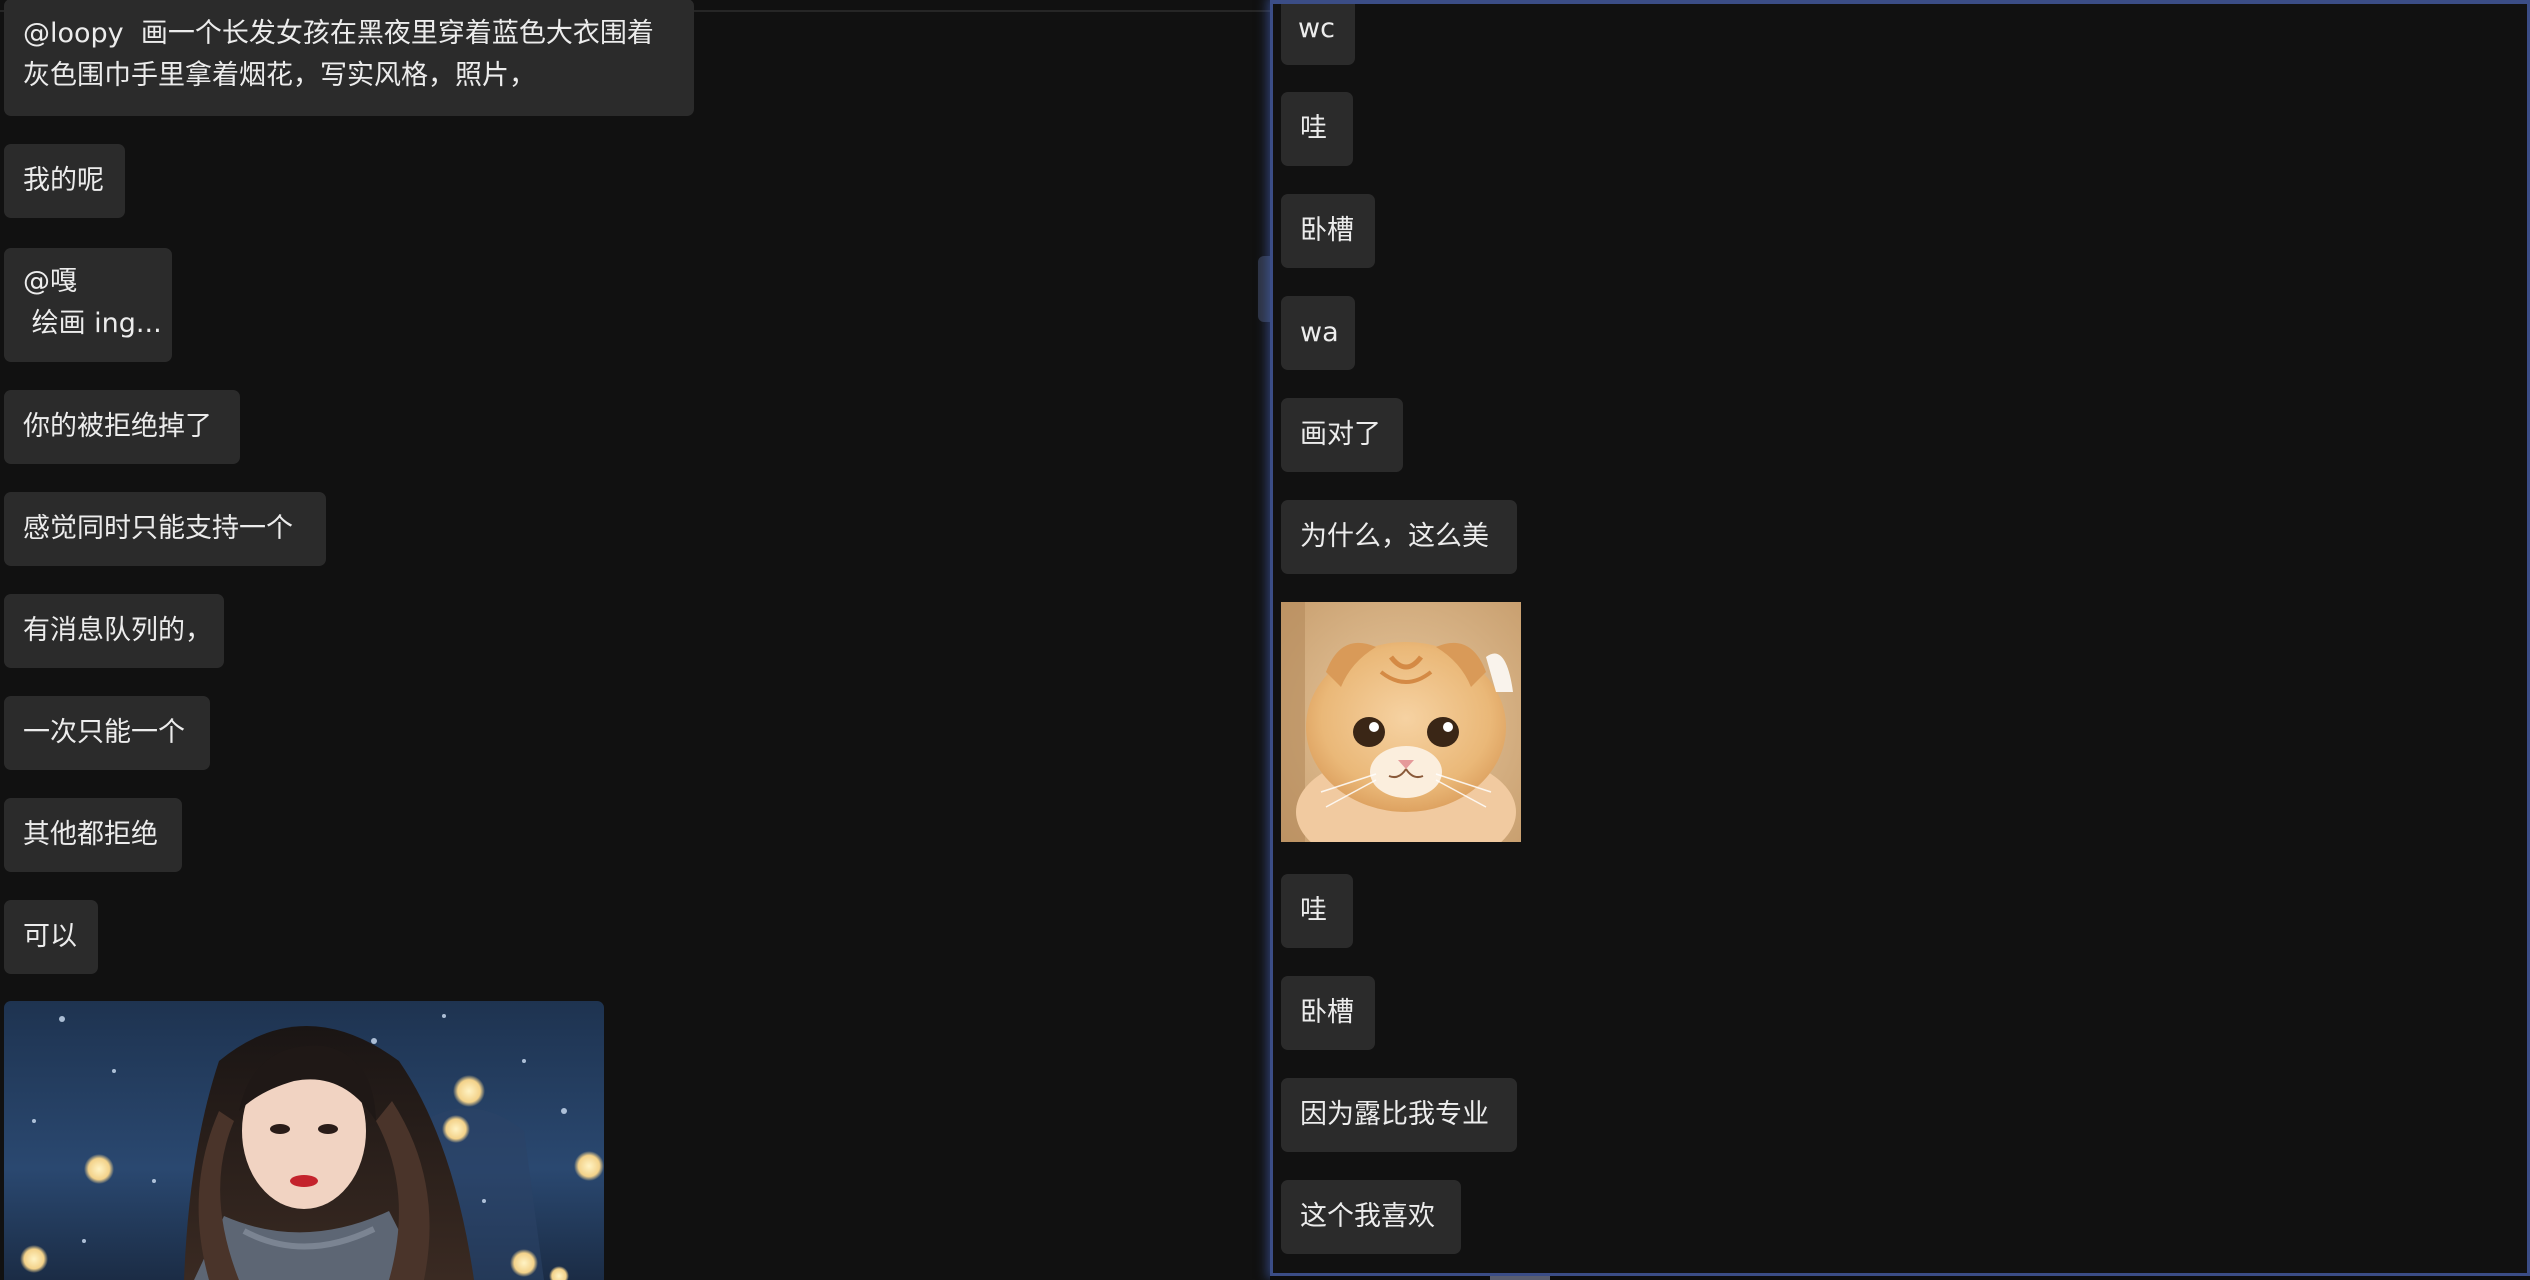 Image resolution: width=2530 pixels, height=1280 pixels. Describe the element at coordinates (1264, 289) in the screenshot. I see `scrollbar-handle` at that location.